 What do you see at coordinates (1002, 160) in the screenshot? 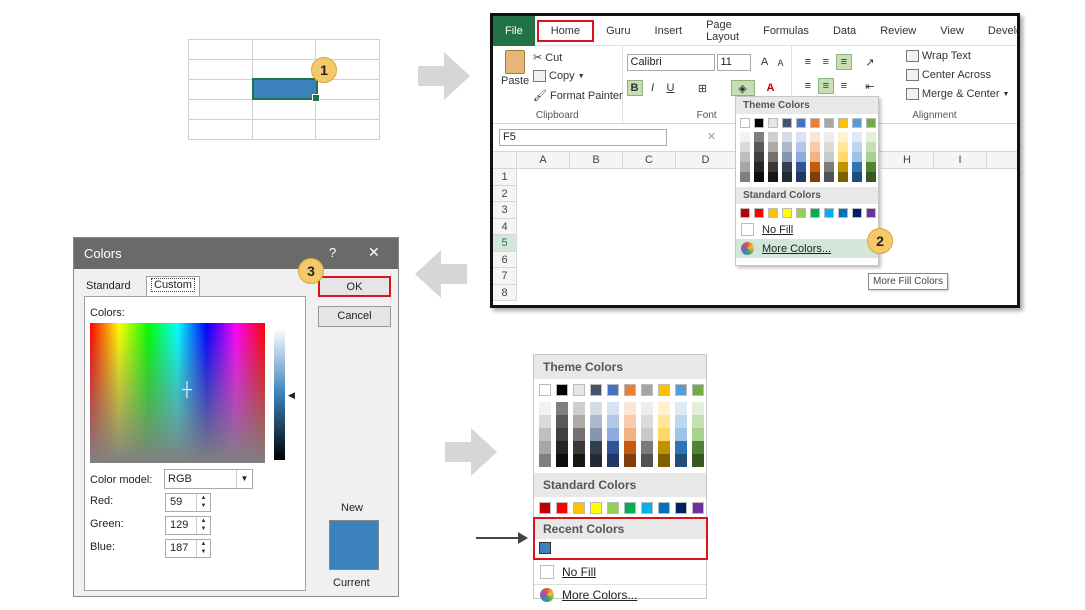
I see `column-header` at bounding box center [1002, 160].